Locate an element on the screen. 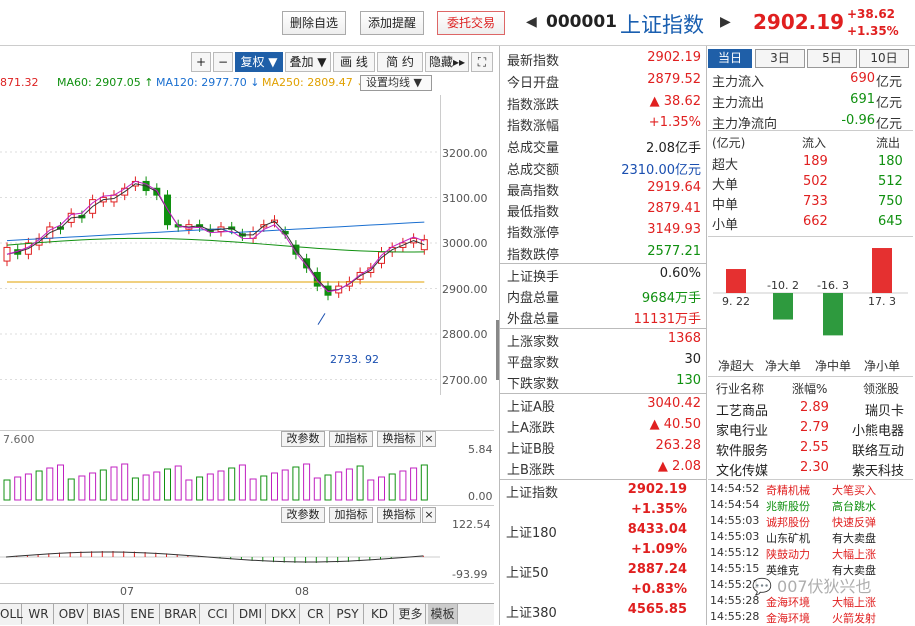  tick-row: 14:54:52 奇精机械 大笔买入 is located at coordinates (810, 490).